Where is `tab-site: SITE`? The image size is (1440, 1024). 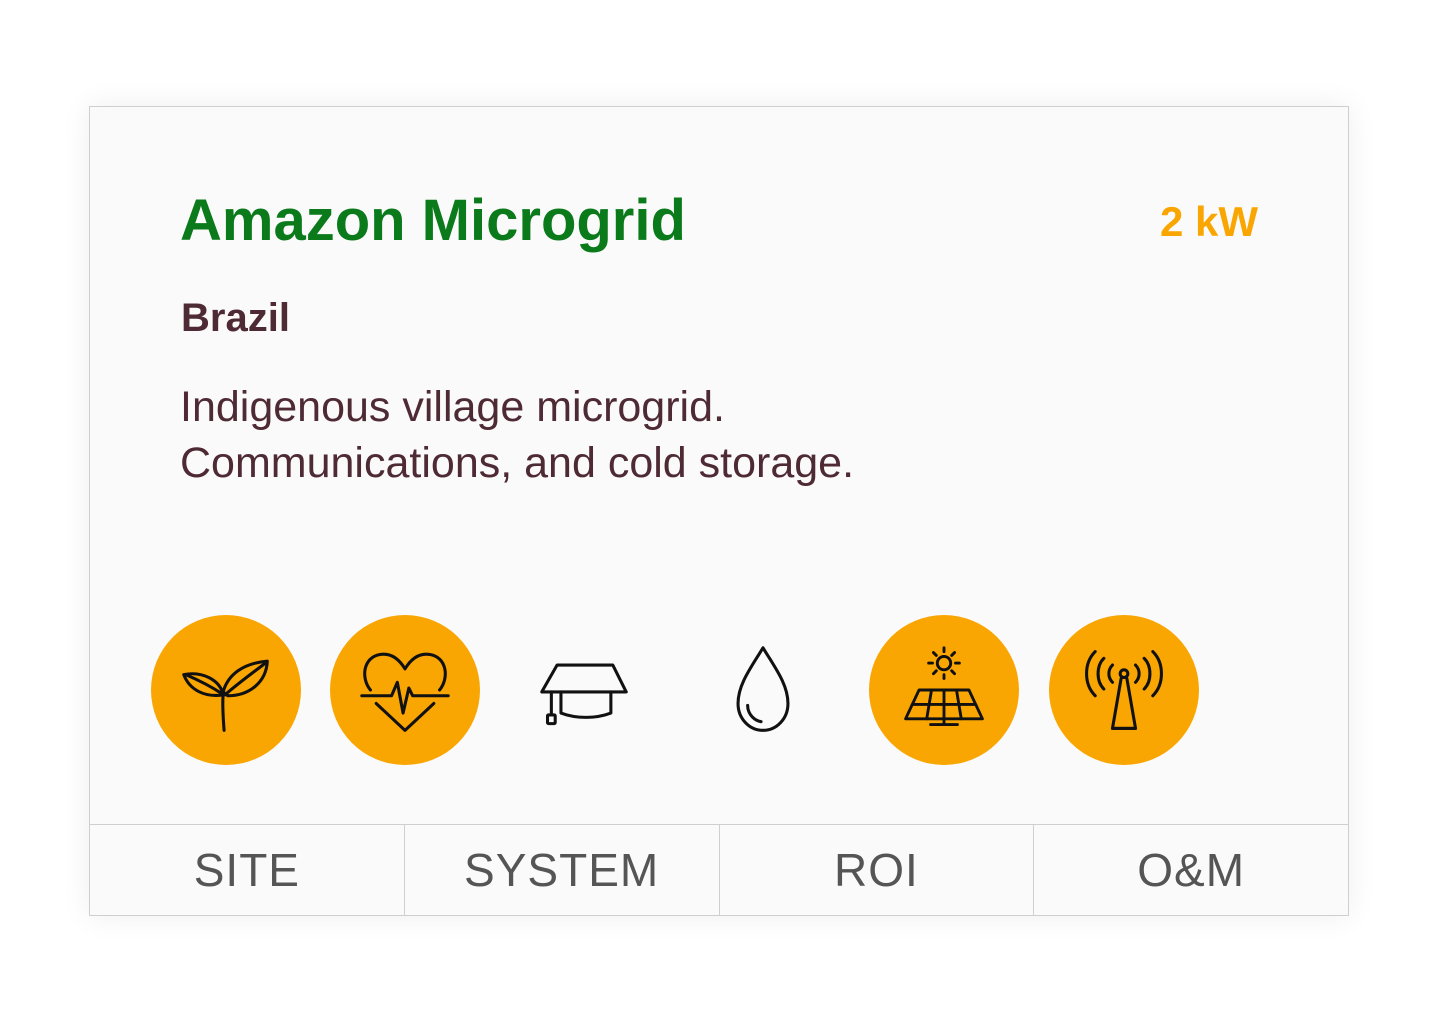
tab-site: SITE is located at coordinates (247, 870).